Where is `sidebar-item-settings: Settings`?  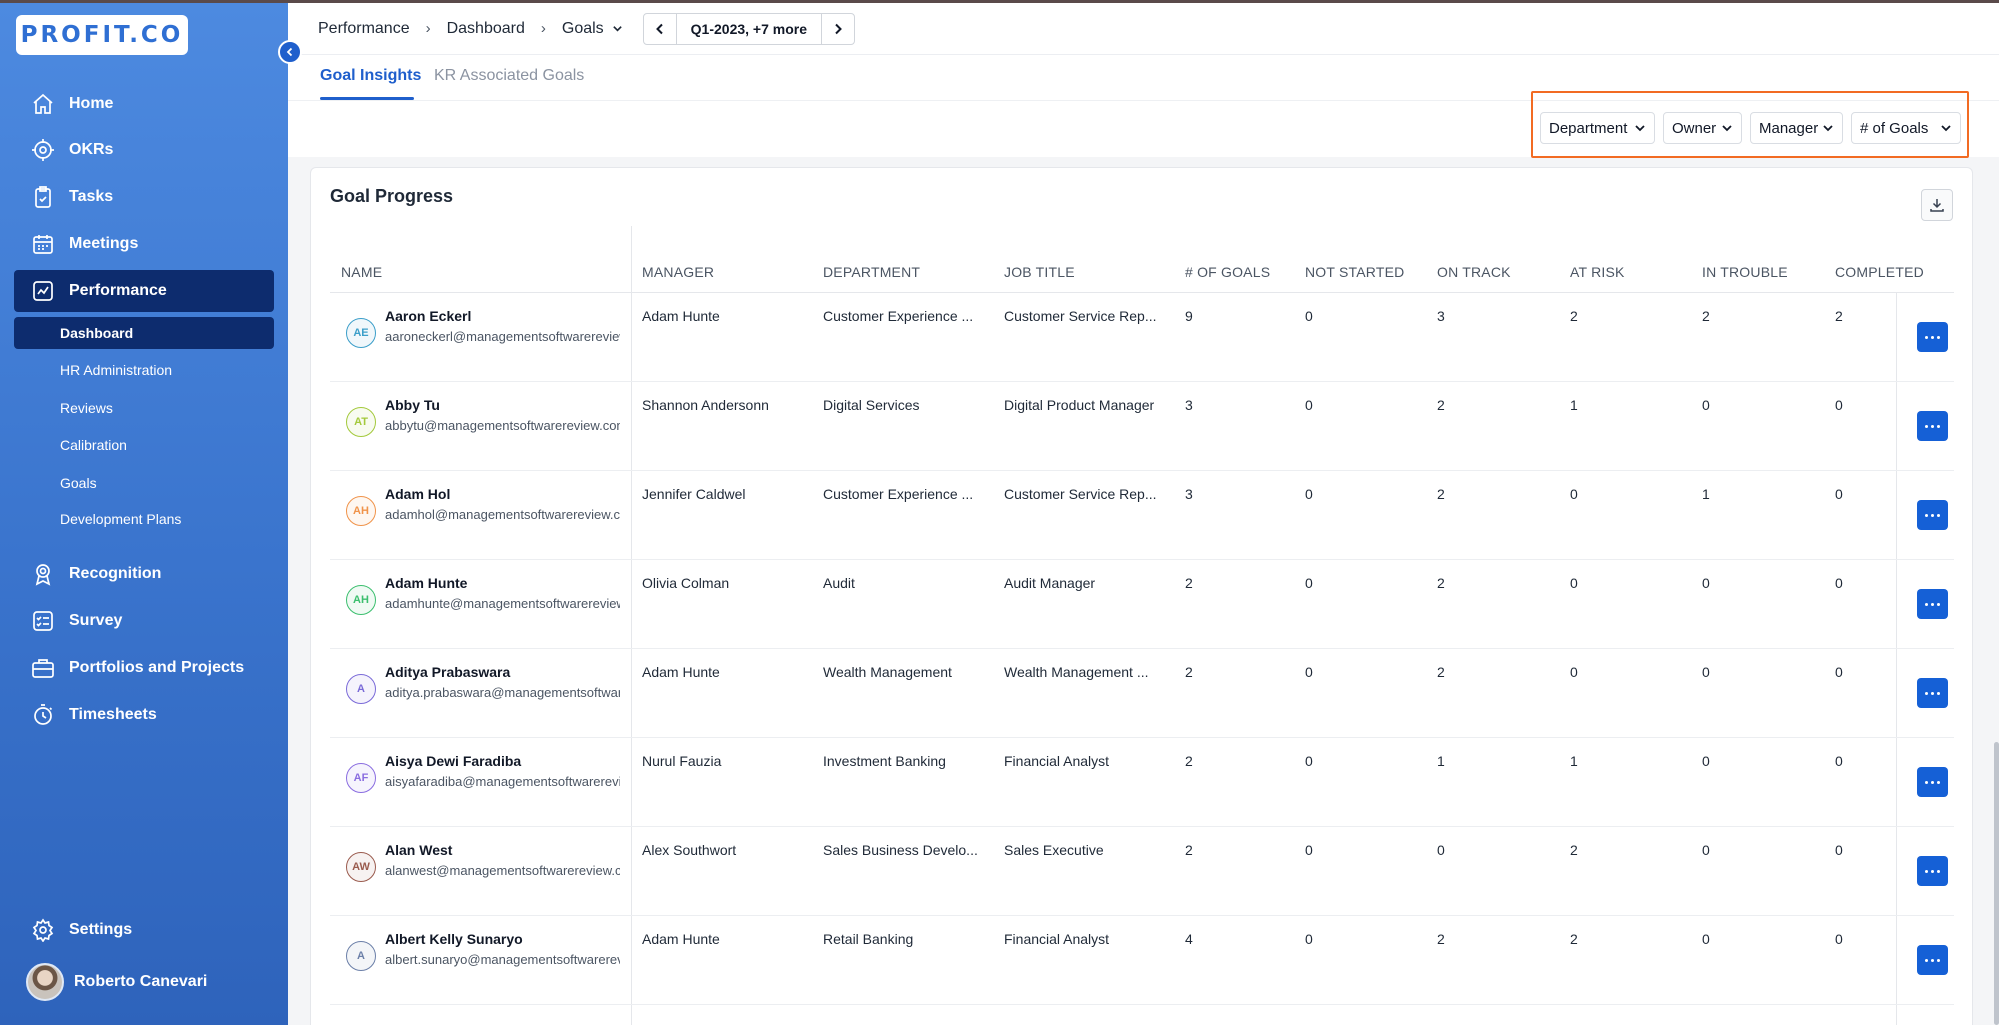 sidebar-item-settings: Settings is located at coordinates (144, 930).